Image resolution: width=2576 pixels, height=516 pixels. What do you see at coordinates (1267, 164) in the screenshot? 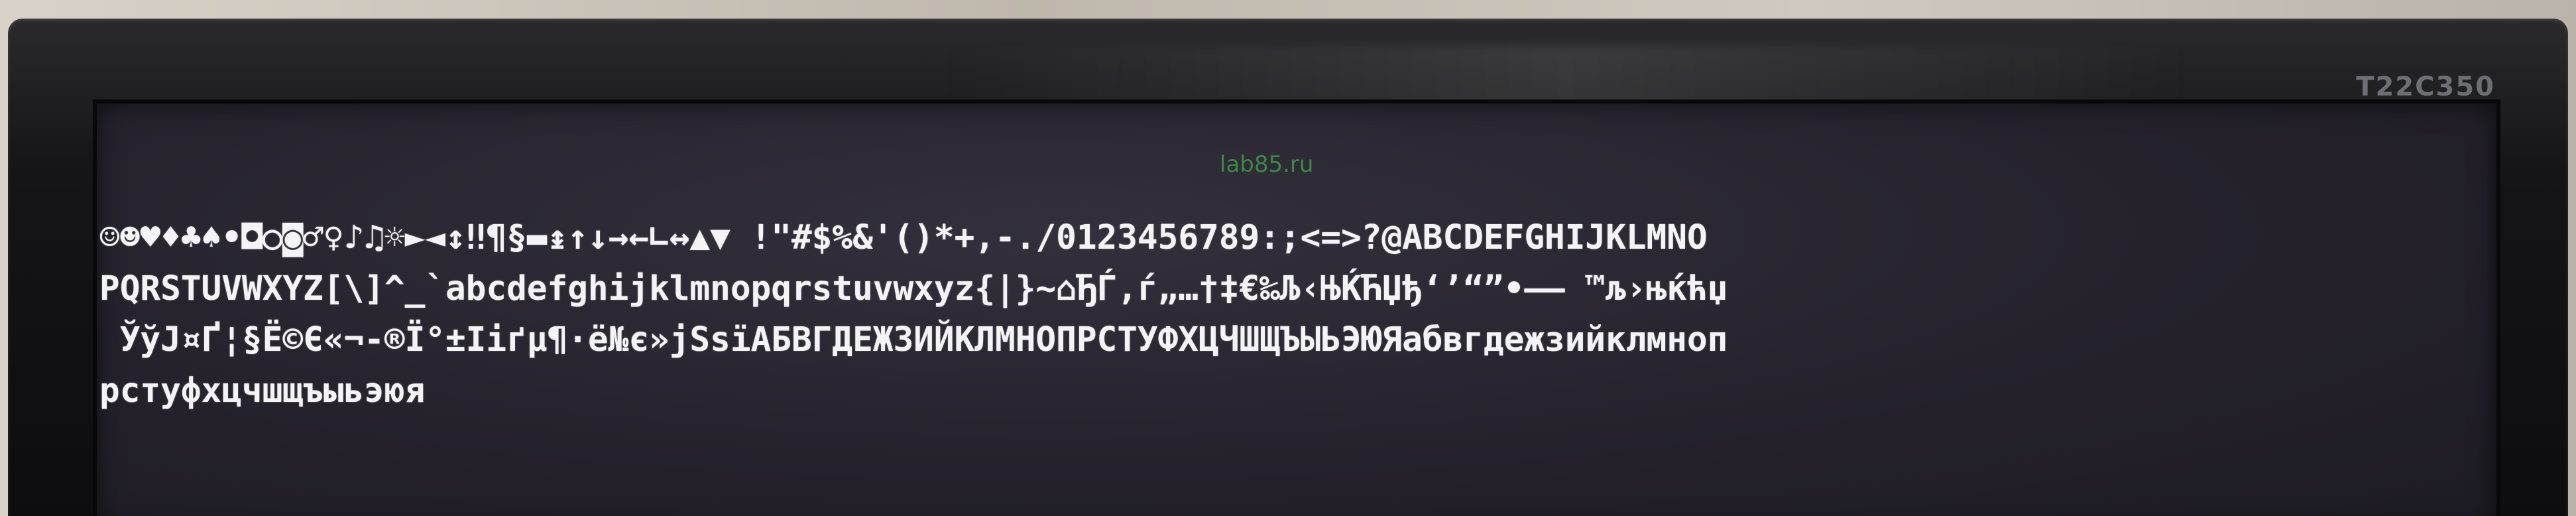
I see `watermark-text: lab85.ru` at bounding box center [1267, 164].